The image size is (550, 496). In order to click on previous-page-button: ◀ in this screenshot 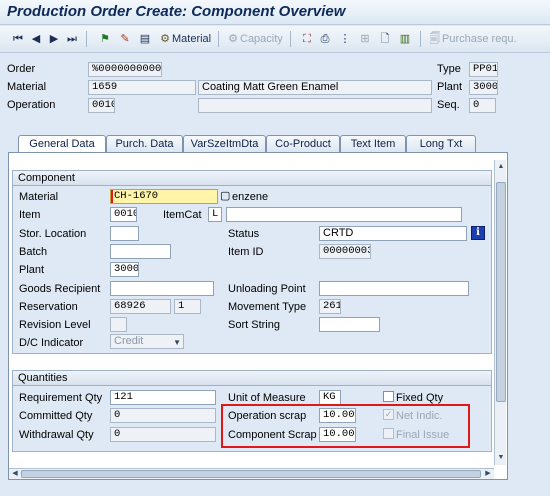, I will do `click(36, 39)`.